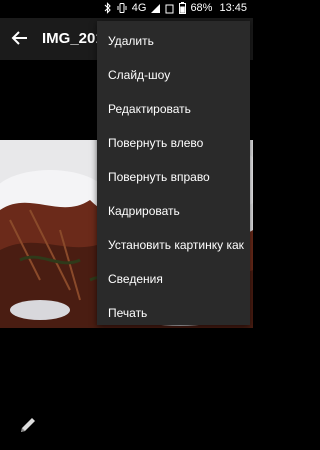  I want to click on status-bar: 4G 68% 13:45, so click(126, 9).